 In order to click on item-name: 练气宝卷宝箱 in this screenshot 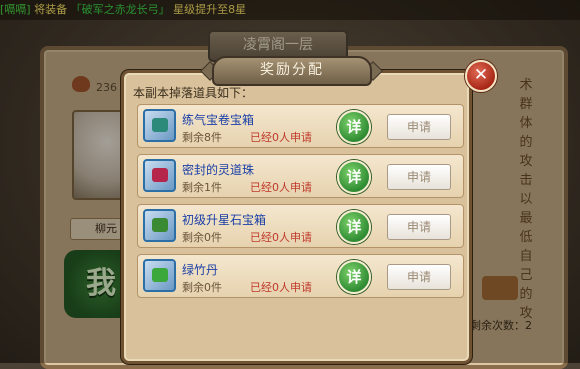, I will do `click(218, 120)`.